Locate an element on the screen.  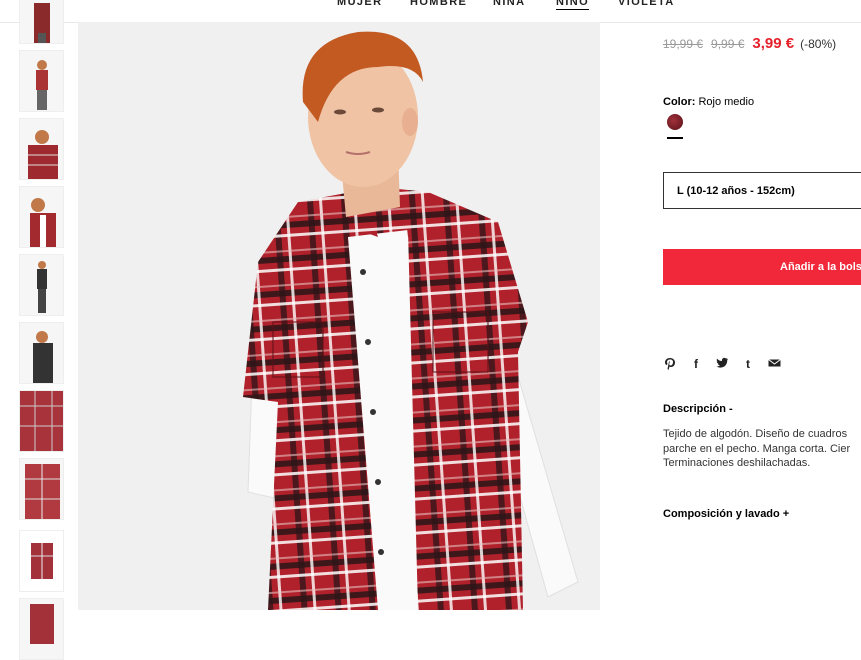
nav-item-mujer: MUJER is located at coordinates (360, 4).